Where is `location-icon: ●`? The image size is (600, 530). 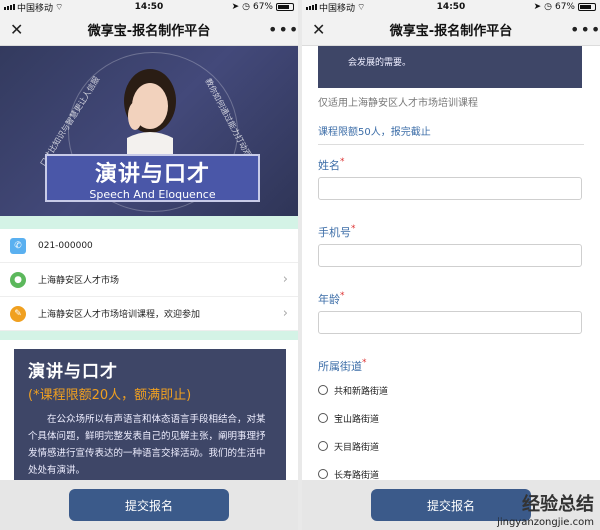 location-icon: ● is located at coordinates (18, 279).